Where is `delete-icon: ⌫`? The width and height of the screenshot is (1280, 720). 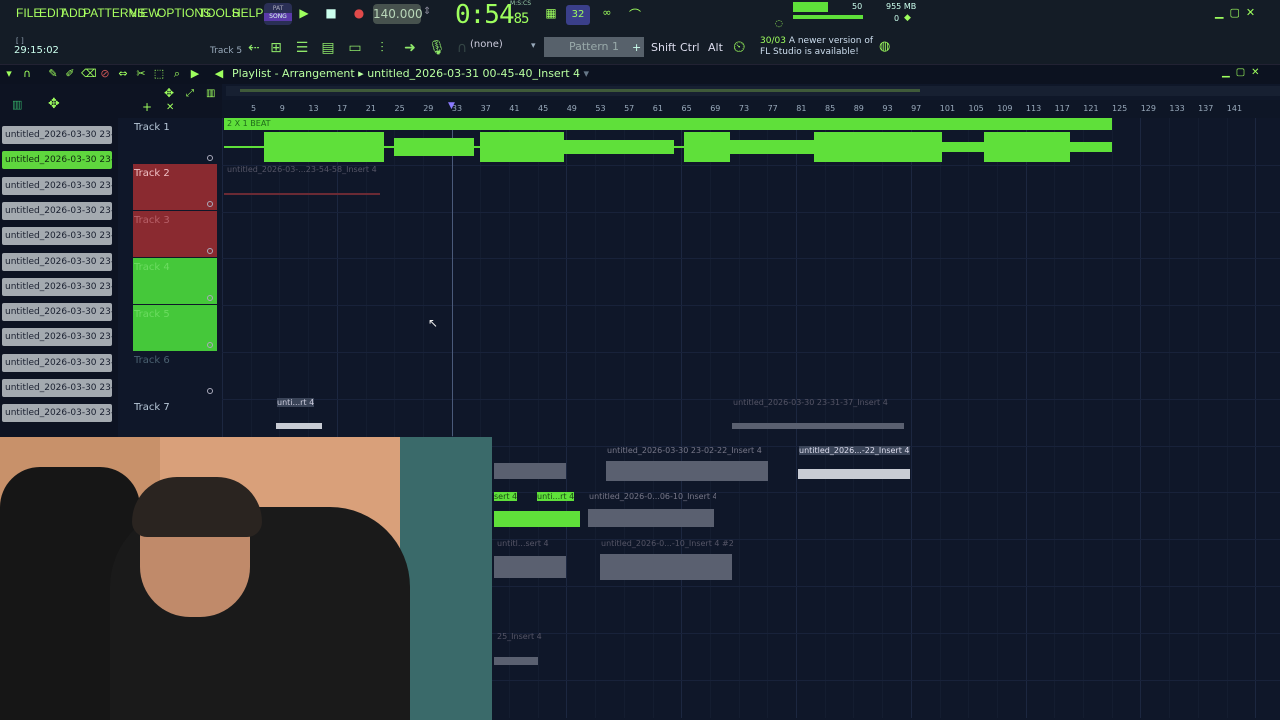 delete-icon: ⌫ is located at coordinates (89, 74).